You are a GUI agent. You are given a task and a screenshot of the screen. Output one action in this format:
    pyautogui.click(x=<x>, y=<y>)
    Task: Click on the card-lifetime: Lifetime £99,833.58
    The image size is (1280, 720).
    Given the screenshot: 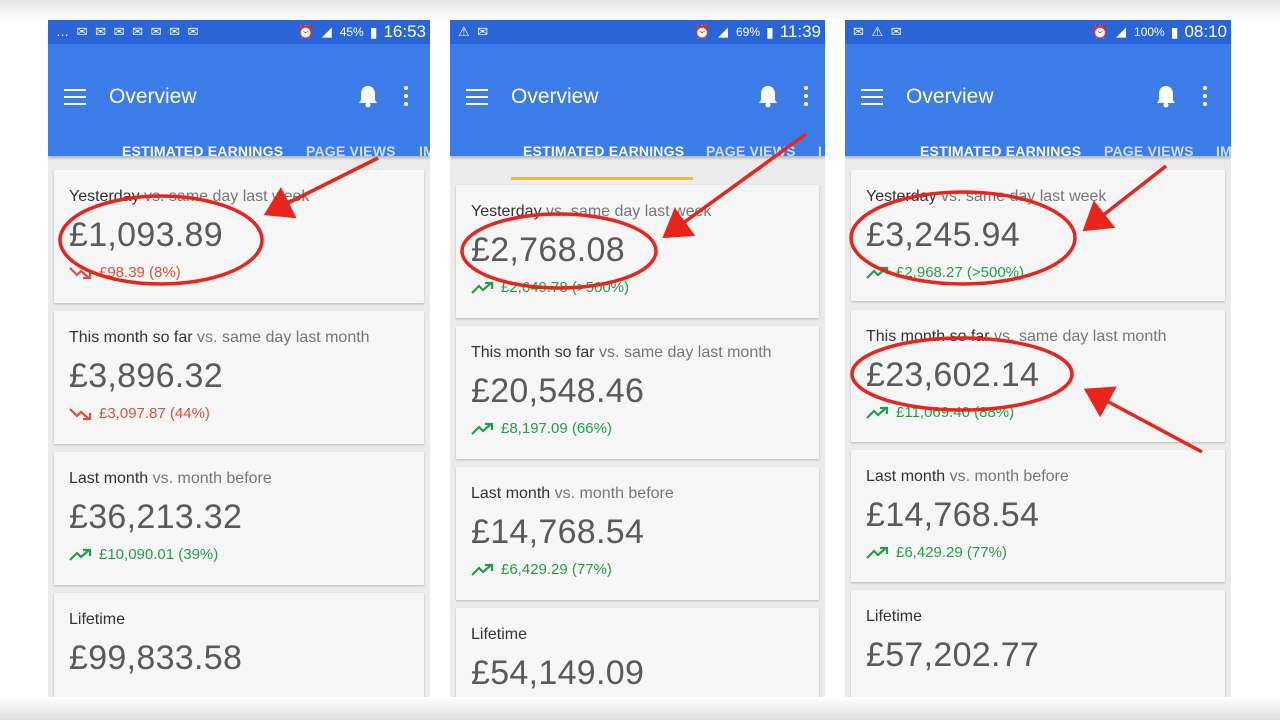 What is the action you would take?
    pyautogui.click(x=239, y=645)
    